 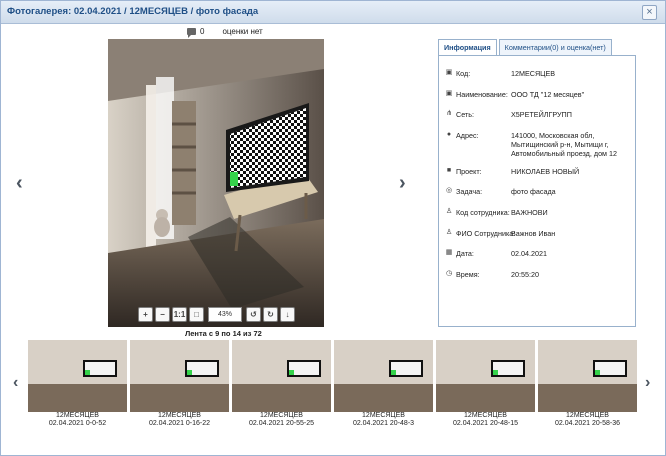 I want to click on actual-size-icon: 1:1, so click(x=179, y=314).